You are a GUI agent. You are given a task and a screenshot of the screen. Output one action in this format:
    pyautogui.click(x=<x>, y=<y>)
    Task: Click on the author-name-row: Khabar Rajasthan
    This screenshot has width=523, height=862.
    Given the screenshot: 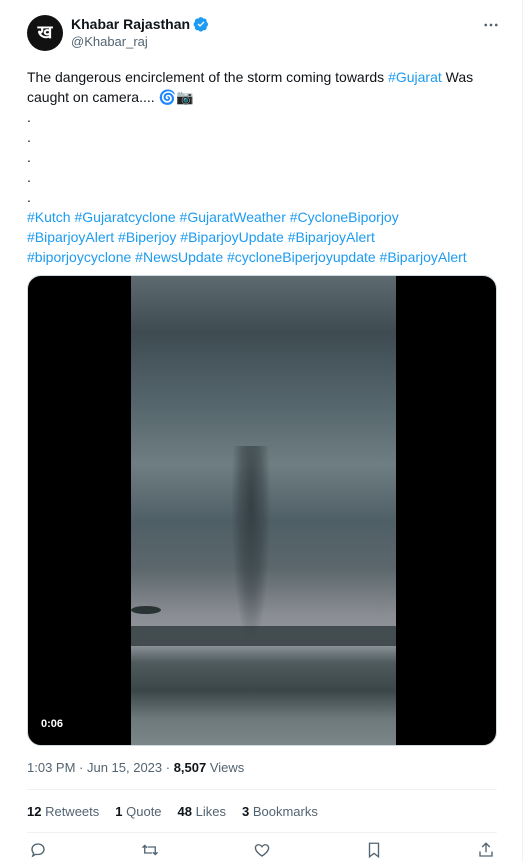 What is the action you would take?
    pyautogui.click(x=140, y=24)
    